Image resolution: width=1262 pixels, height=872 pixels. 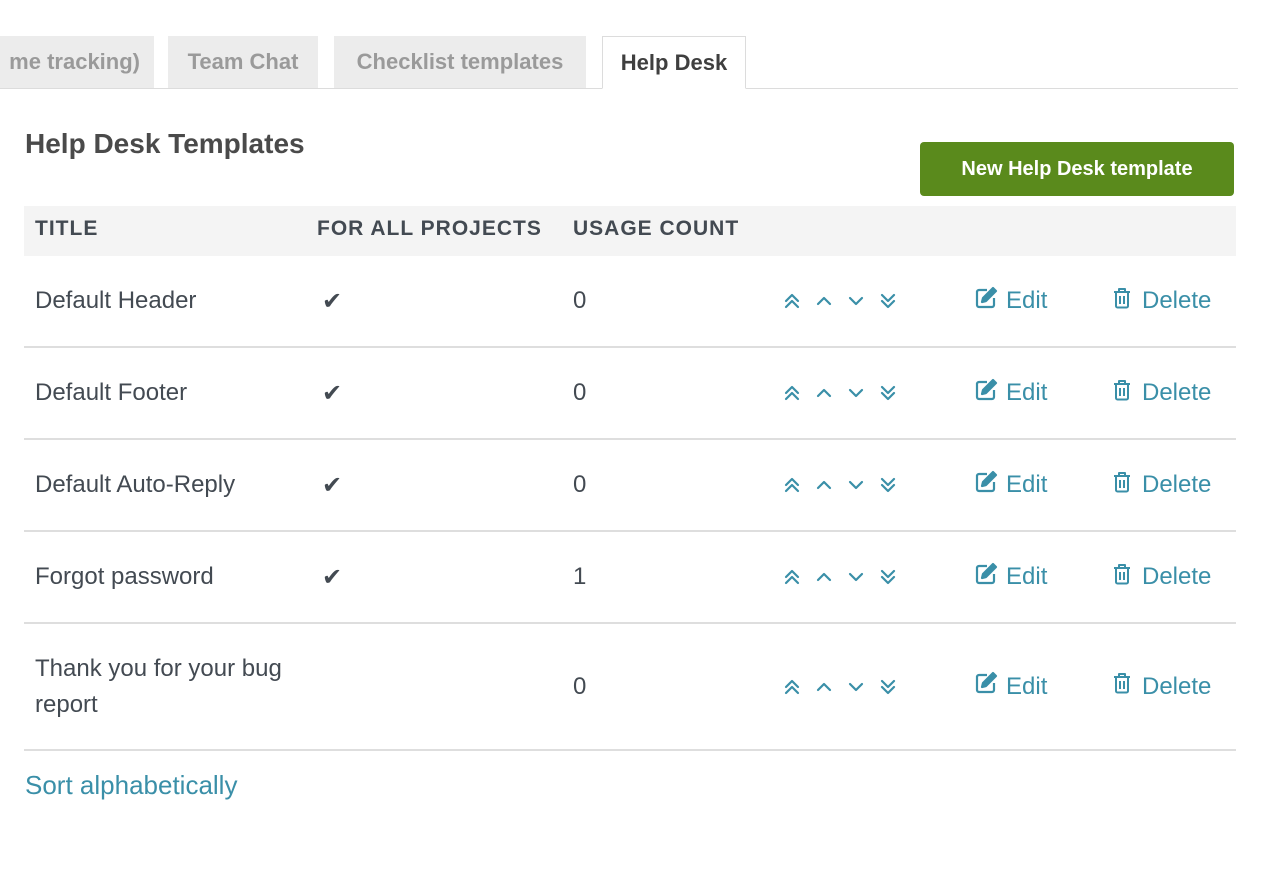 What do you see at coordinates (429, 228) in the screenshot?
I see `column-header-for-all-projects: FOR ALL PROJECTS` at bounding box center [429, 228].